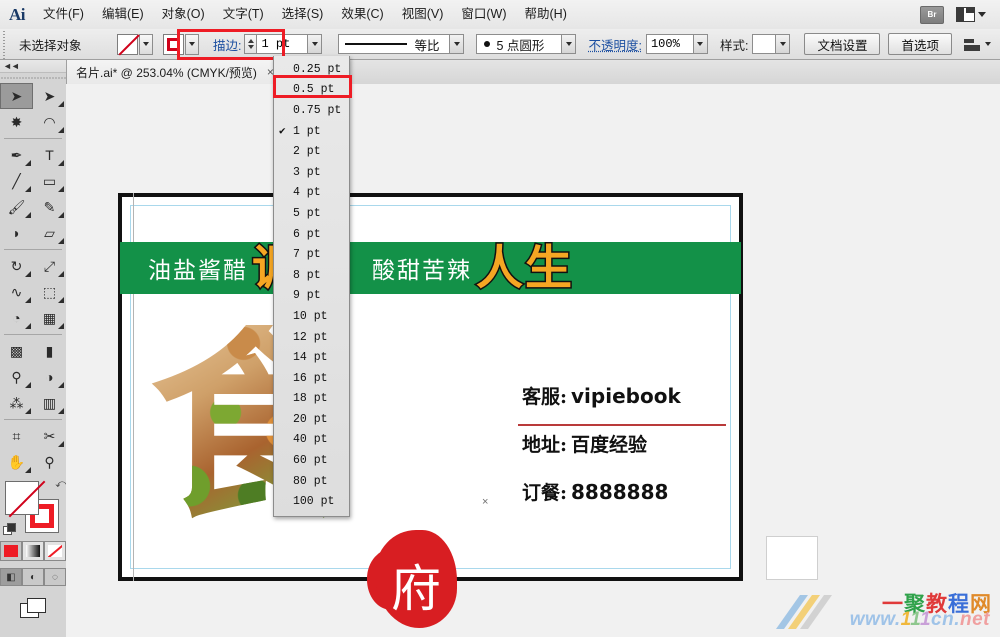 Image resolution: width=1000 pixels, height=637 pixels. I want to click on fill-swatch-group, so click(135, 44).